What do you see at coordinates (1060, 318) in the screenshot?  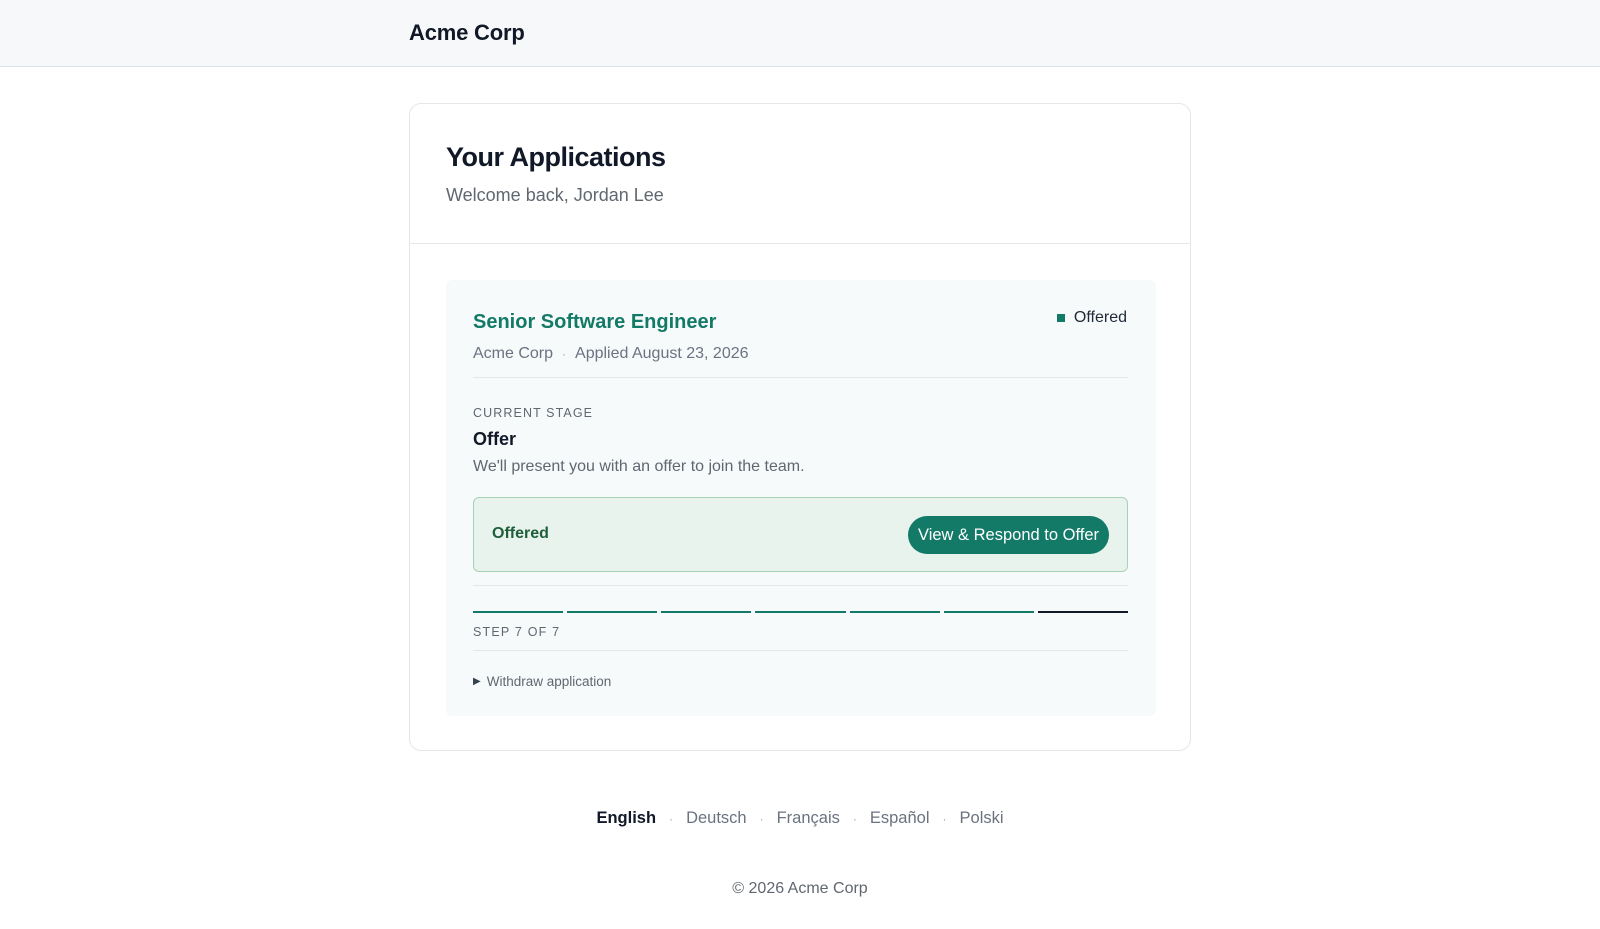 I see `square-dot-icon` at bounding box center [1060, 318].